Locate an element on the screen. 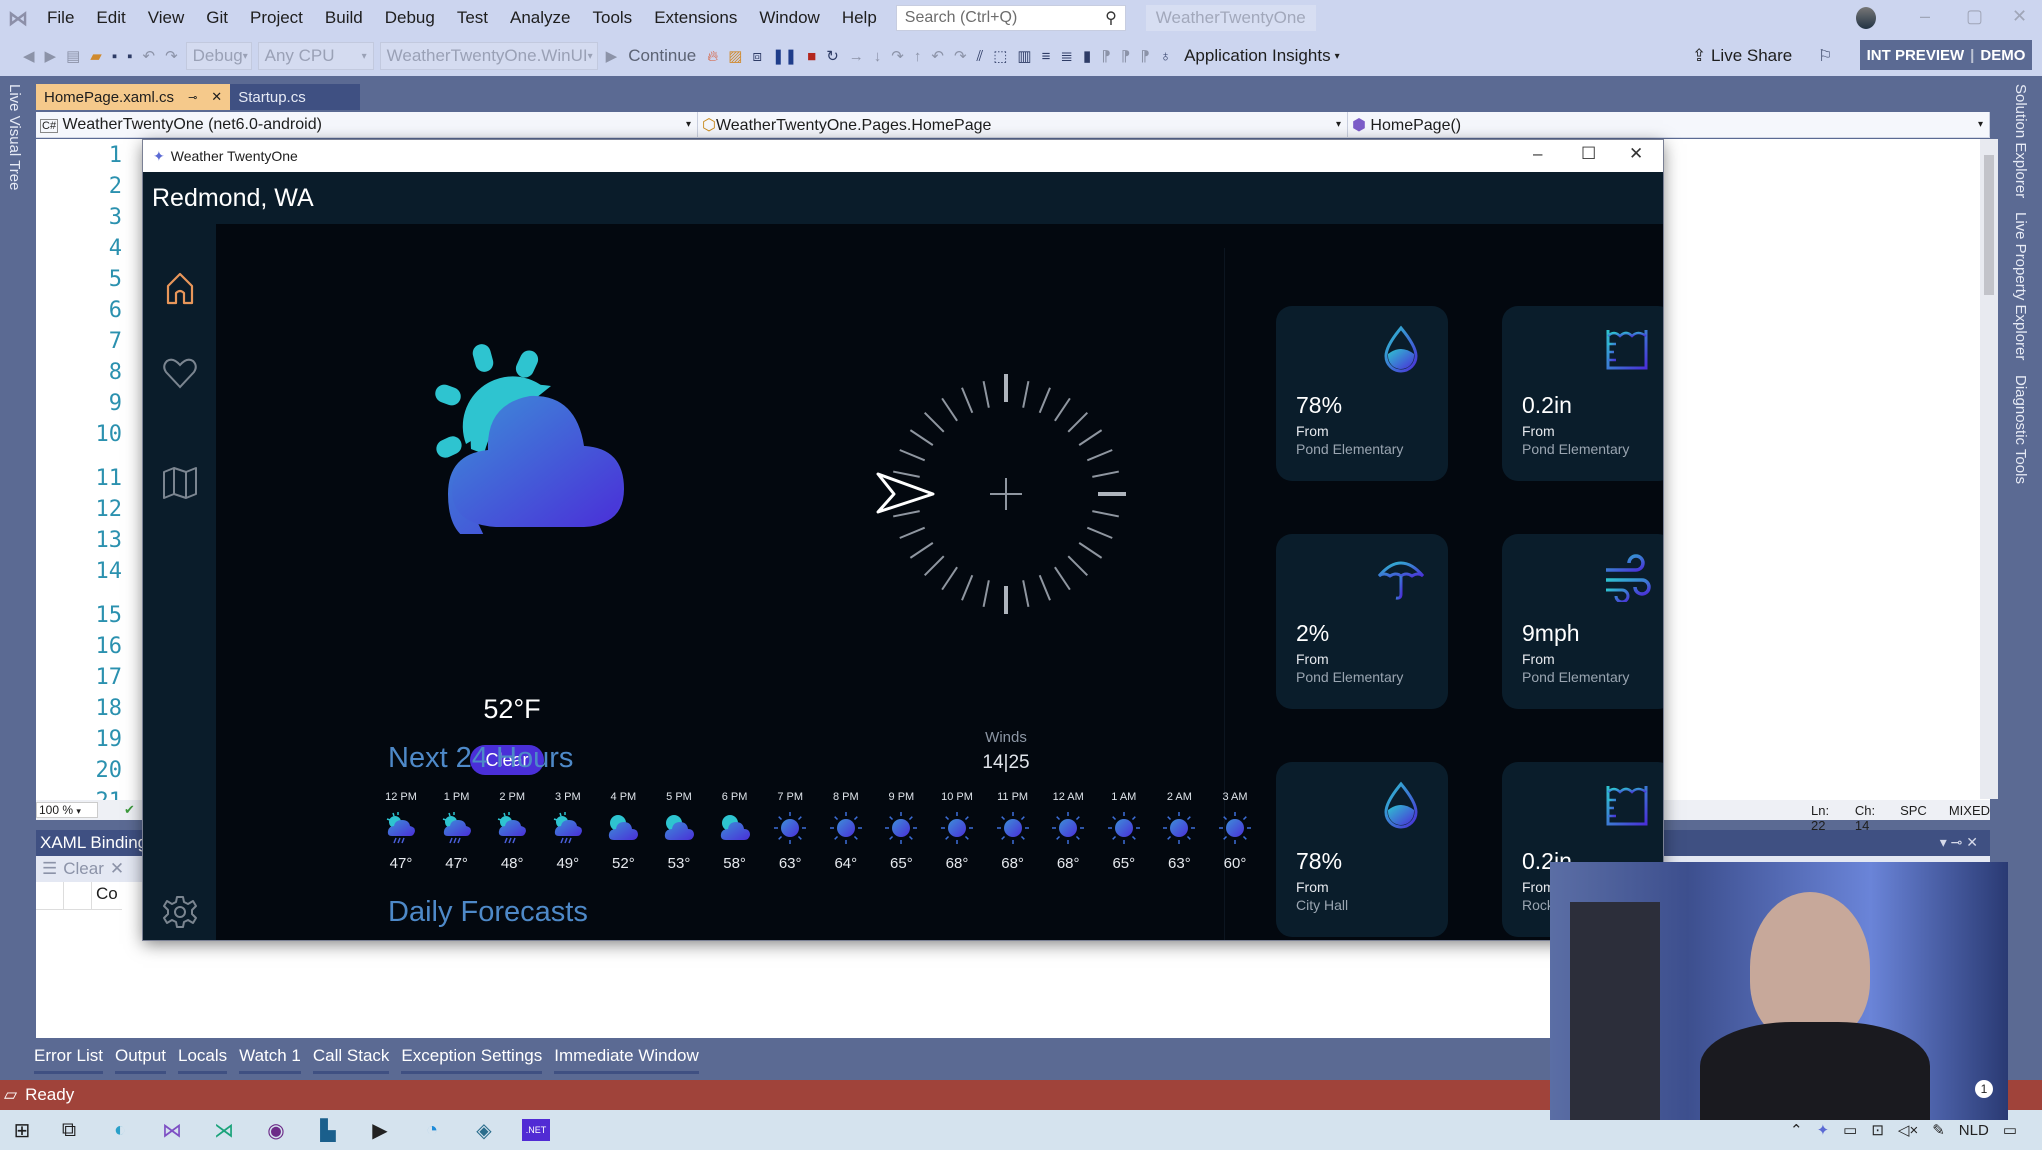 This screenshot has width=2042, height=1150. layout-adorners-icon: ▥ is located at coordinates (1024, 56).